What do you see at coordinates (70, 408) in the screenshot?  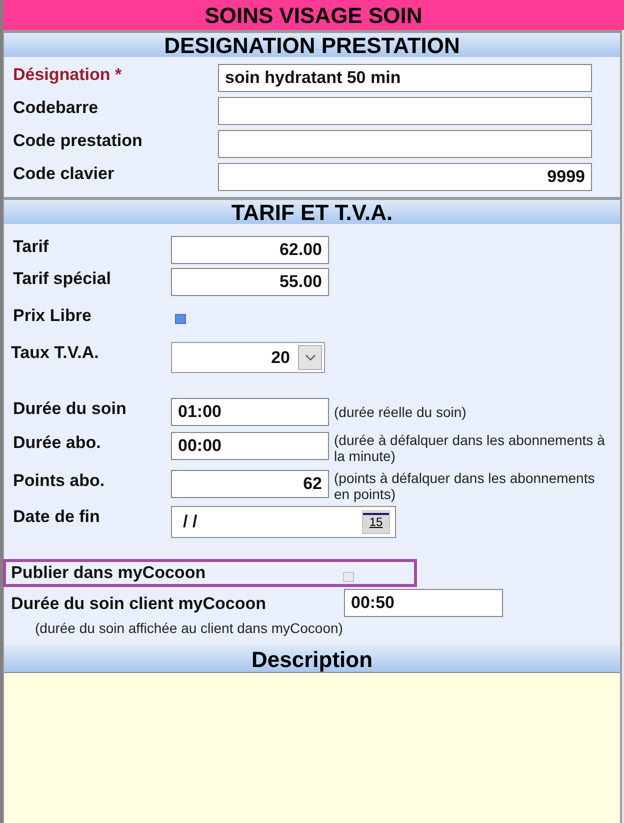 I see `field-label: Durée du soin` at bounding box center [70, 408].